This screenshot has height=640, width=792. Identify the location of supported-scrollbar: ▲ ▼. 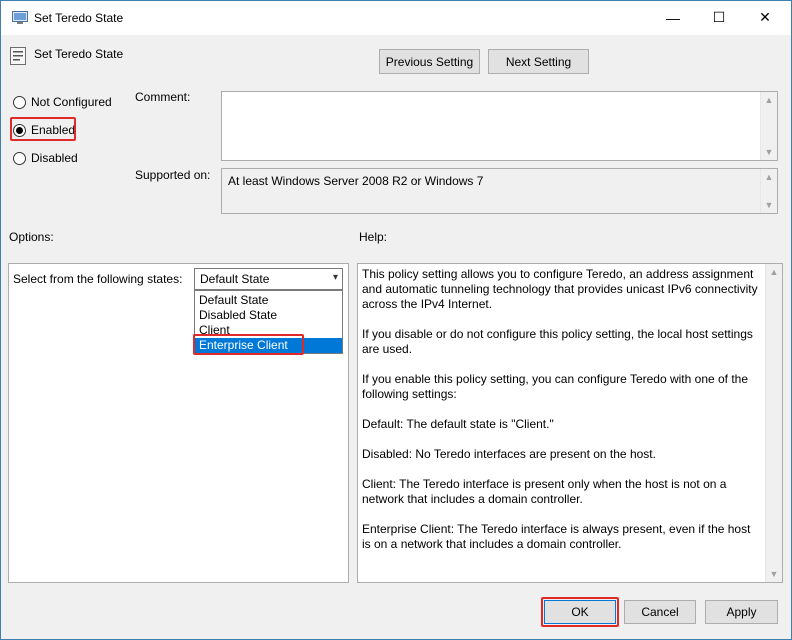
(768, 191).